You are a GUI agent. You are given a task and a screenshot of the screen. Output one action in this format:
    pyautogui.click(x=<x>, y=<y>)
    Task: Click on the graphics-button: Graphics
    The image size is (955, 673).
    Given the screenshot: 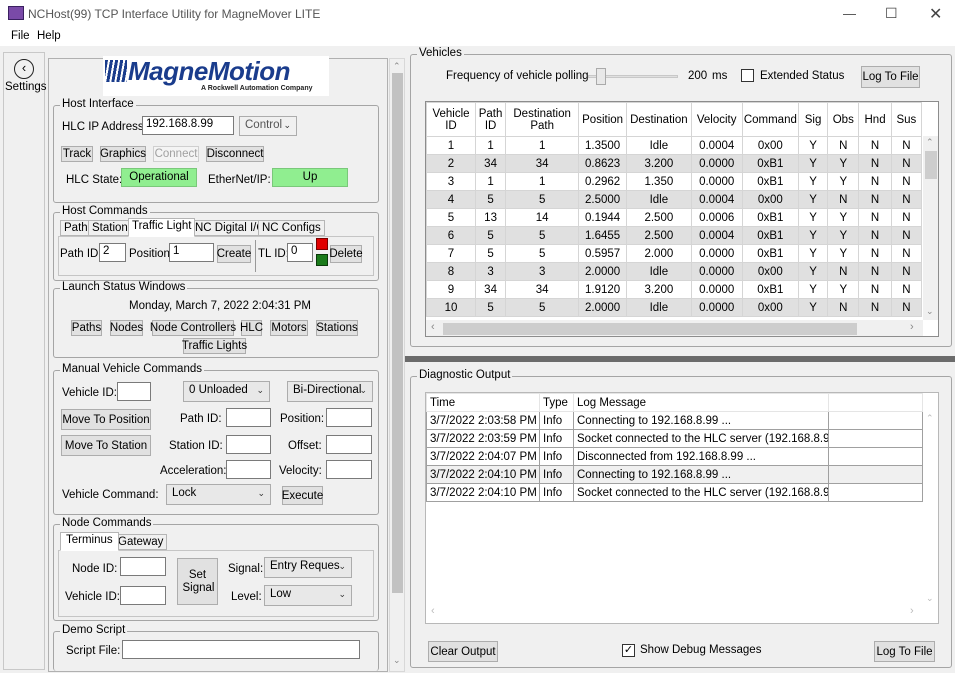 What is the action you would take?
    pyautogui.click(x=123, y=154)
    